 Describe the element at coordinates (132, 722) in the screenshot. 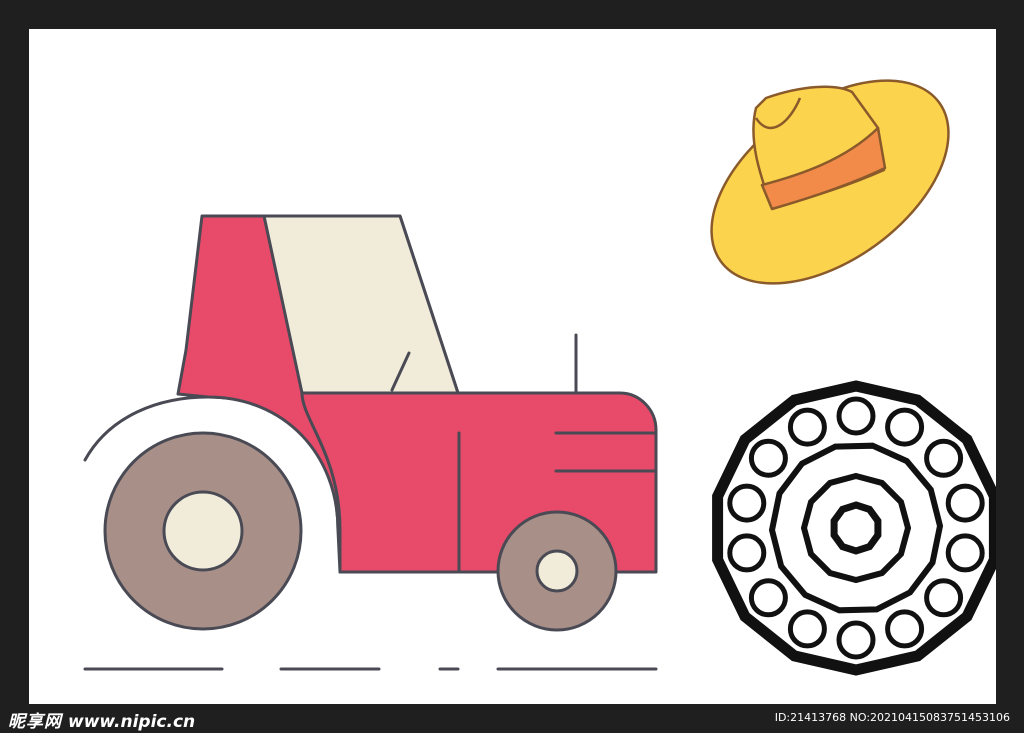

I see `watermark-url: www.nipic.cn` at that location.